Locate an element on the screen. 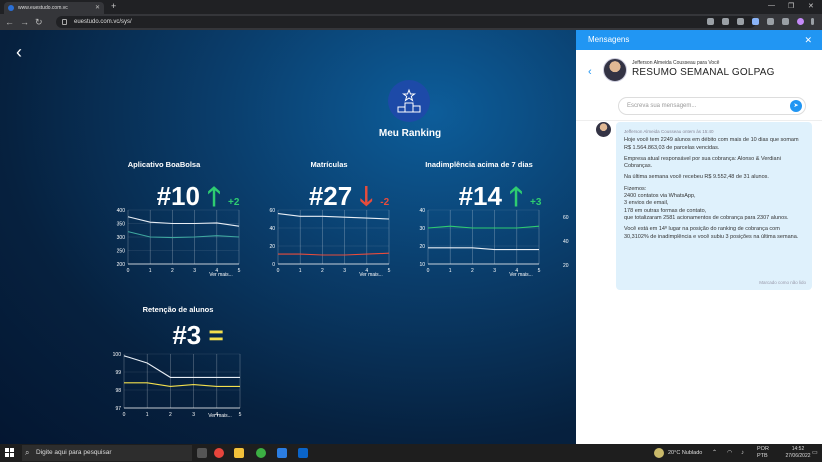 This screenshot has height=462, width=822. y-tick-label: 60 is located at coordinates (272, 211).